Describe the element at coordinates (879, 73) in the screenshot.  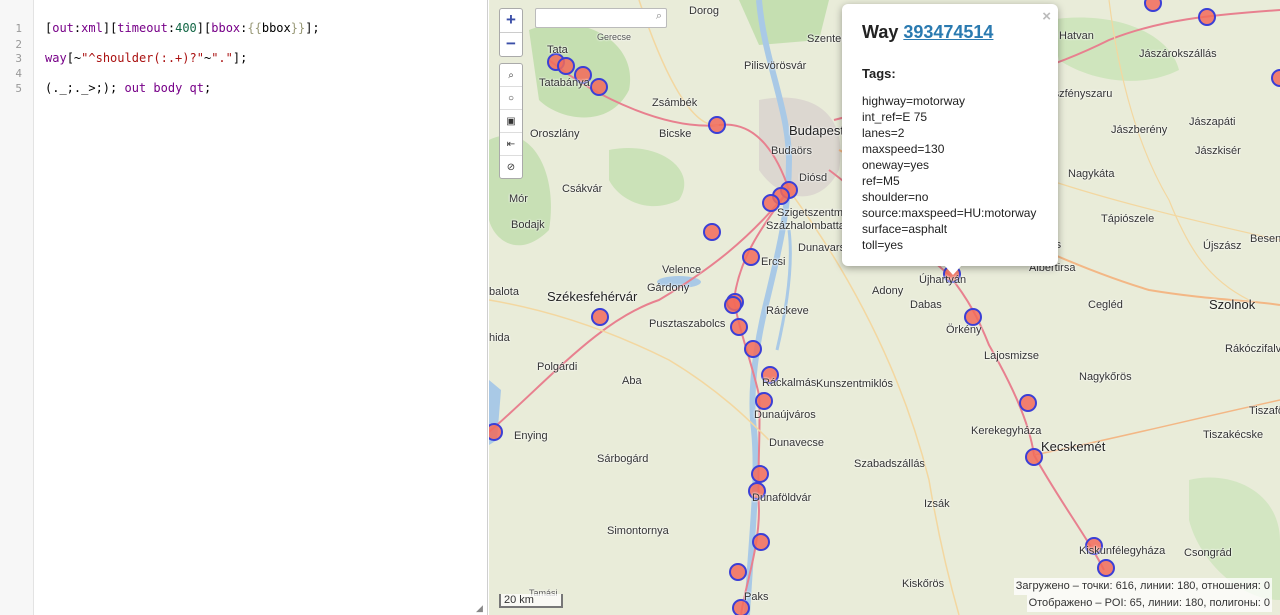
I see `tags-heading: Tags:` at that location.